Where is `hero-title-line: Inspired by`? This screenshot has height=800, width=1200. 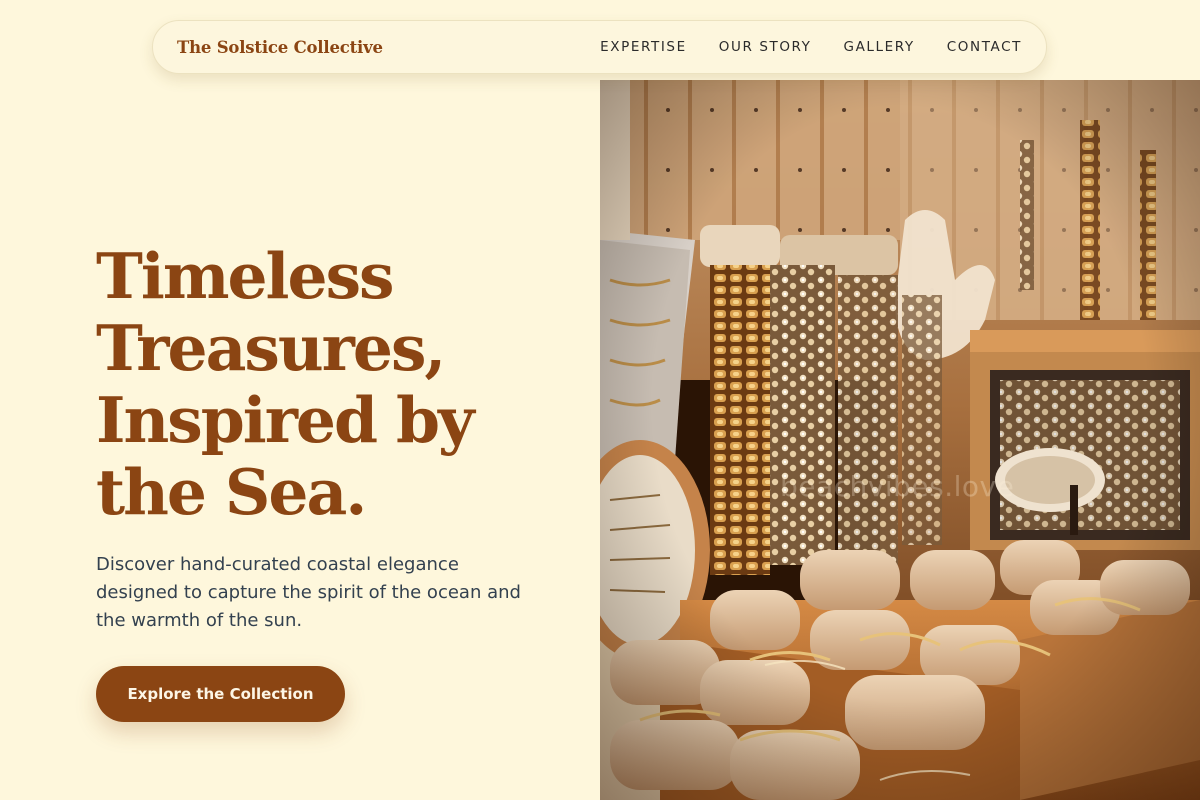
hero-title-line: Inspired by is located at coordinates (285, 420).